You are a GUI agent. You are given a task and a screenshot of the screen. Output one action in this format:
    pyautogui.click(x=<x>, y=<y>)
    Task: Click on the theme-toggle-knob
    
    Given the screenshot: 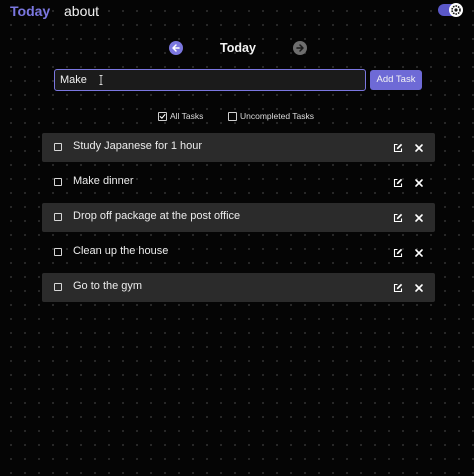 What is the action you would take?
    pyautogui.click(x=456, y=10)
    